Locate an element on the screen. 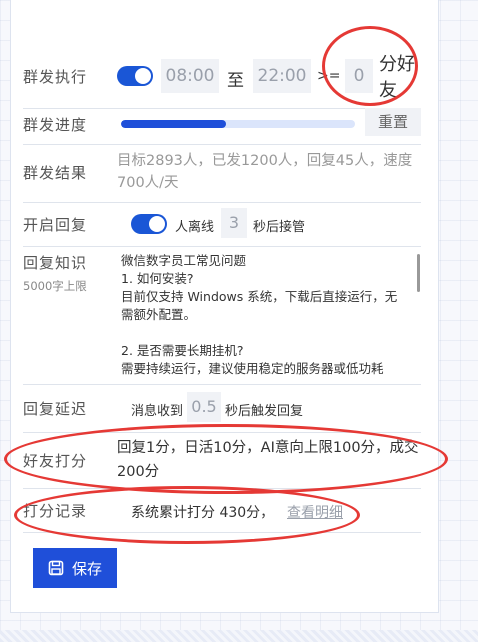 Image resolution: width=478 pixels, height=642 pixels. offline-label: 人离线 is located at coordinates (195, 227).